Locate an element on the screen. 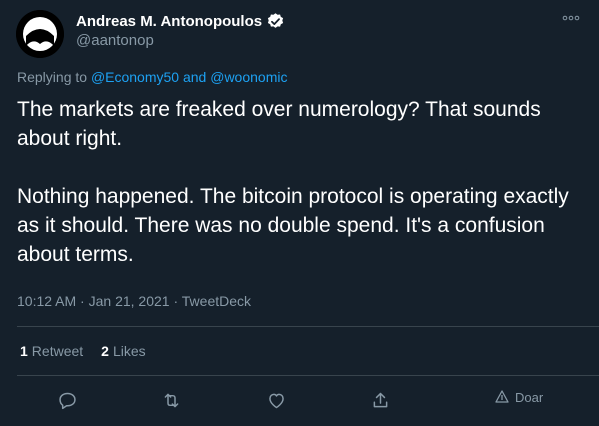 This screenshot has height=426, width=599. retweets-label: Retweet is located at coordinates (57, 351).